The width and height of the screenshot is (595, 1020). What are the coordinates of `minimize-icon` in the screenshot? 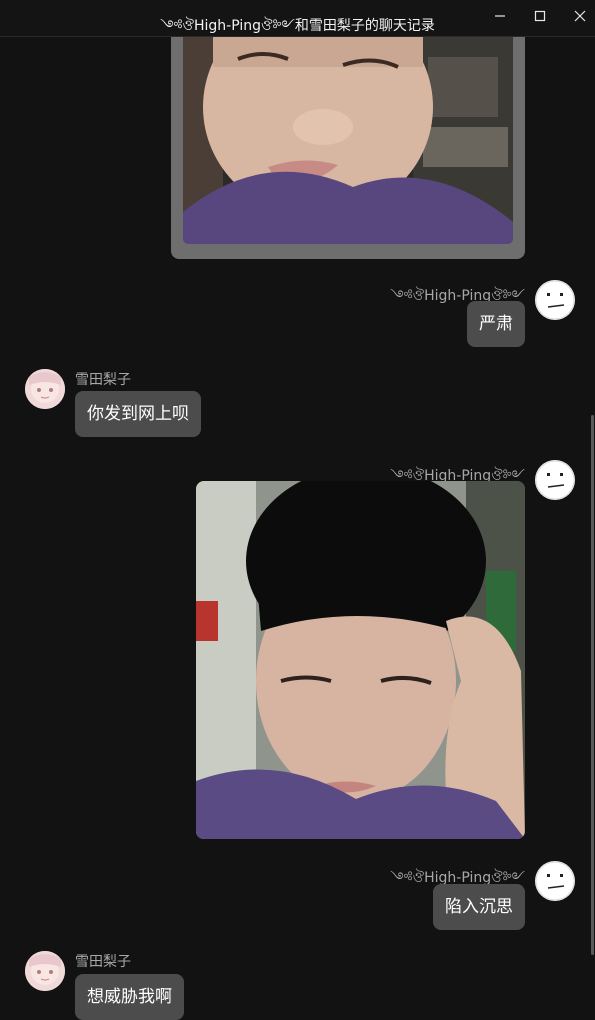 It's located at (500, 18).